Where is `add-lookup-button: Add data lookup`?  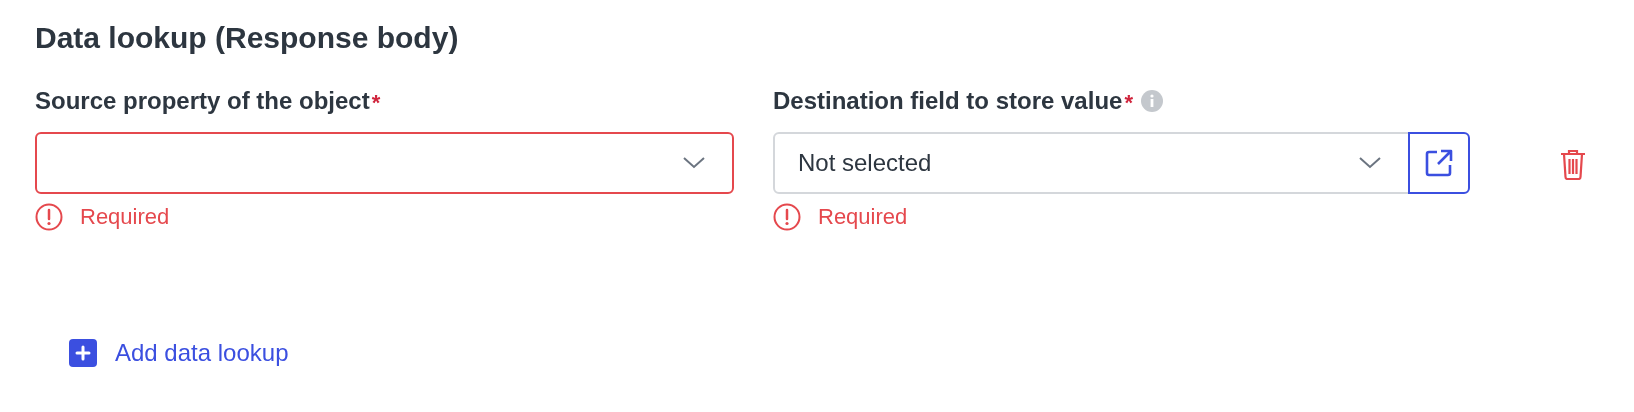
add-lookup-button: Add data lookup is located at coordinates (179, 353).